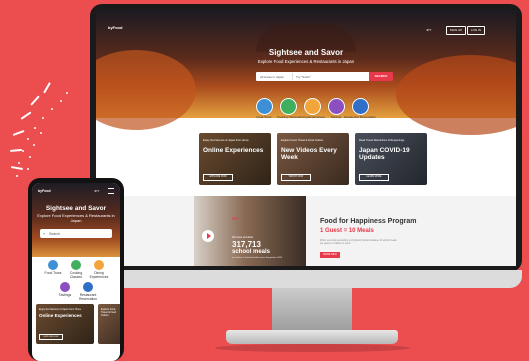 Image resolution: width=529 pixels, height=361 pixels. Describe the element at coordinates (374, 177) in the screenshot. I see `learn-more-button: LEARN MORE` at that location.